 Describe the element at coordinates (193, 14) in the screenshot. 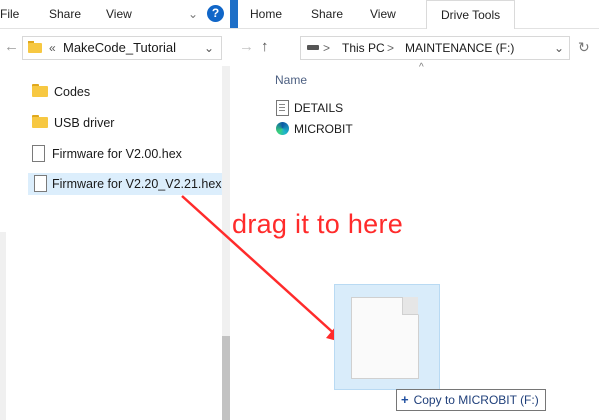

I see `ribbon-collapse-icon: ⌄` at that location.